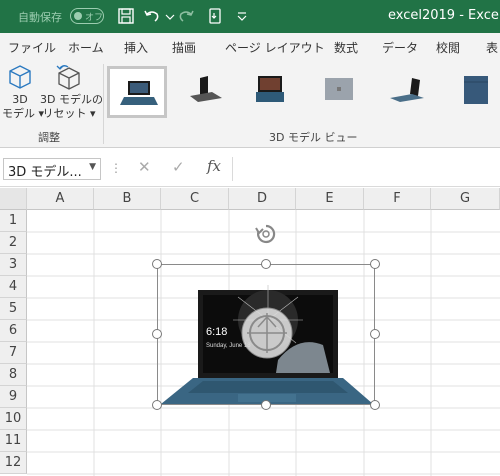 The image size is (500, 476). I want to click on tab-page-layout: ページ レイアウト, so click(275, 47).